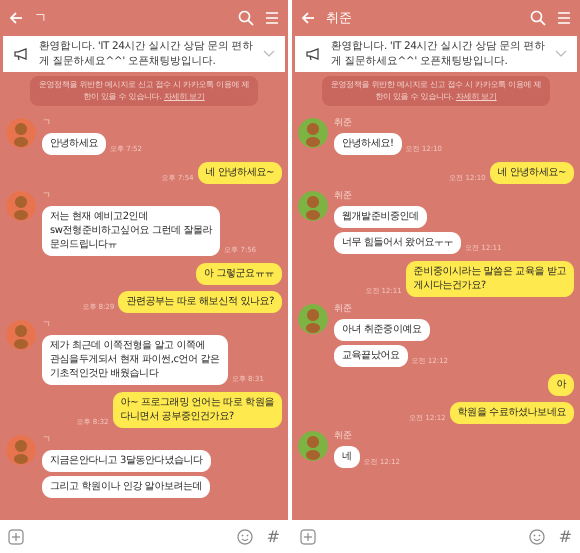  What do you see at coordinates (561, 385) in the screenshot?
I see `message-bubble: 아` at bounding box center [561, 385].